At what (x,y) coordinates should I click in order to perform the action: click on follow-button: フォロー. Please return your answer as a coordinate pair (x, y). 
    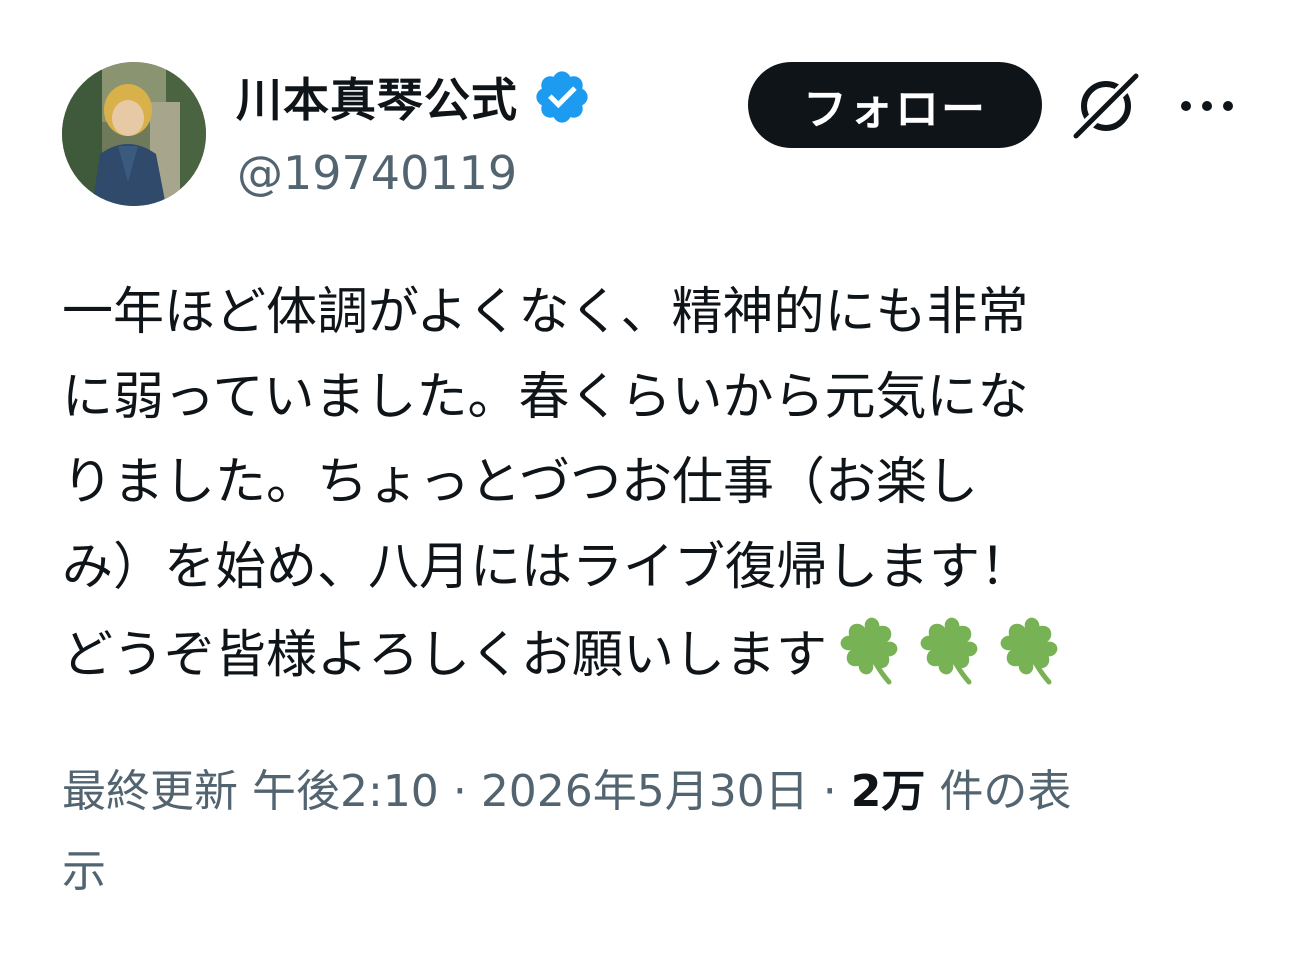
    Looking at the image, I should click on (895, 105).